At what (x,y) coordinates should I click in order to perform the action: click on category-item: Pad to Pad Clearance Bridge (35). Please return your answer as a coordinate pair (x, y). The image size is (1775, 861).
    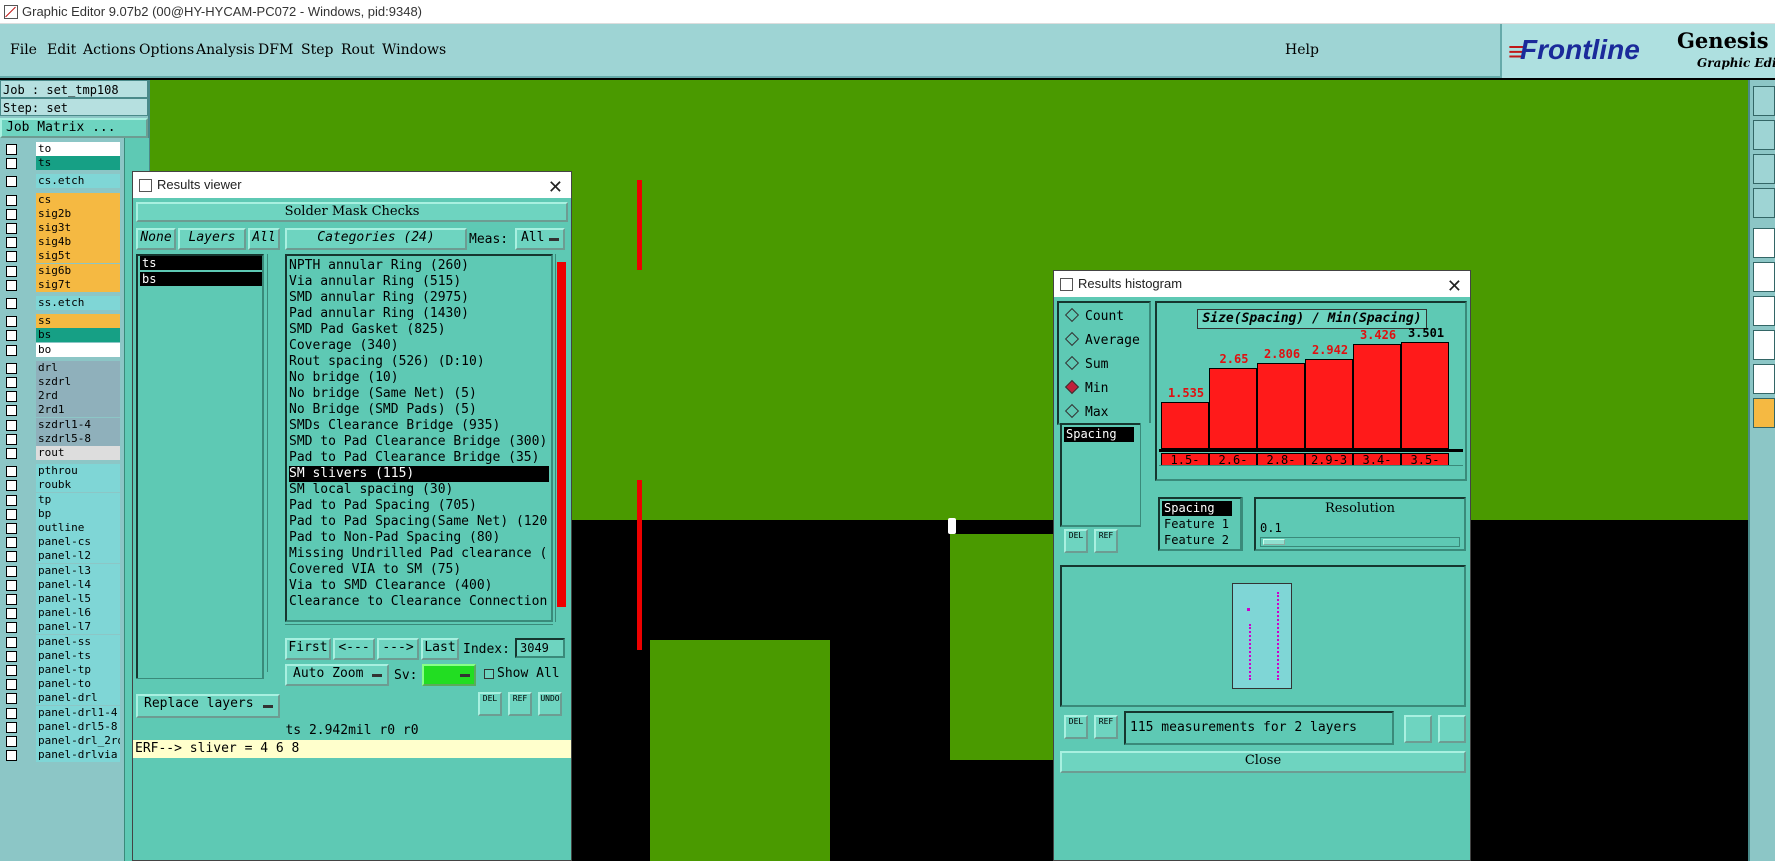
    Looking at the image, I should click on (419, 458).